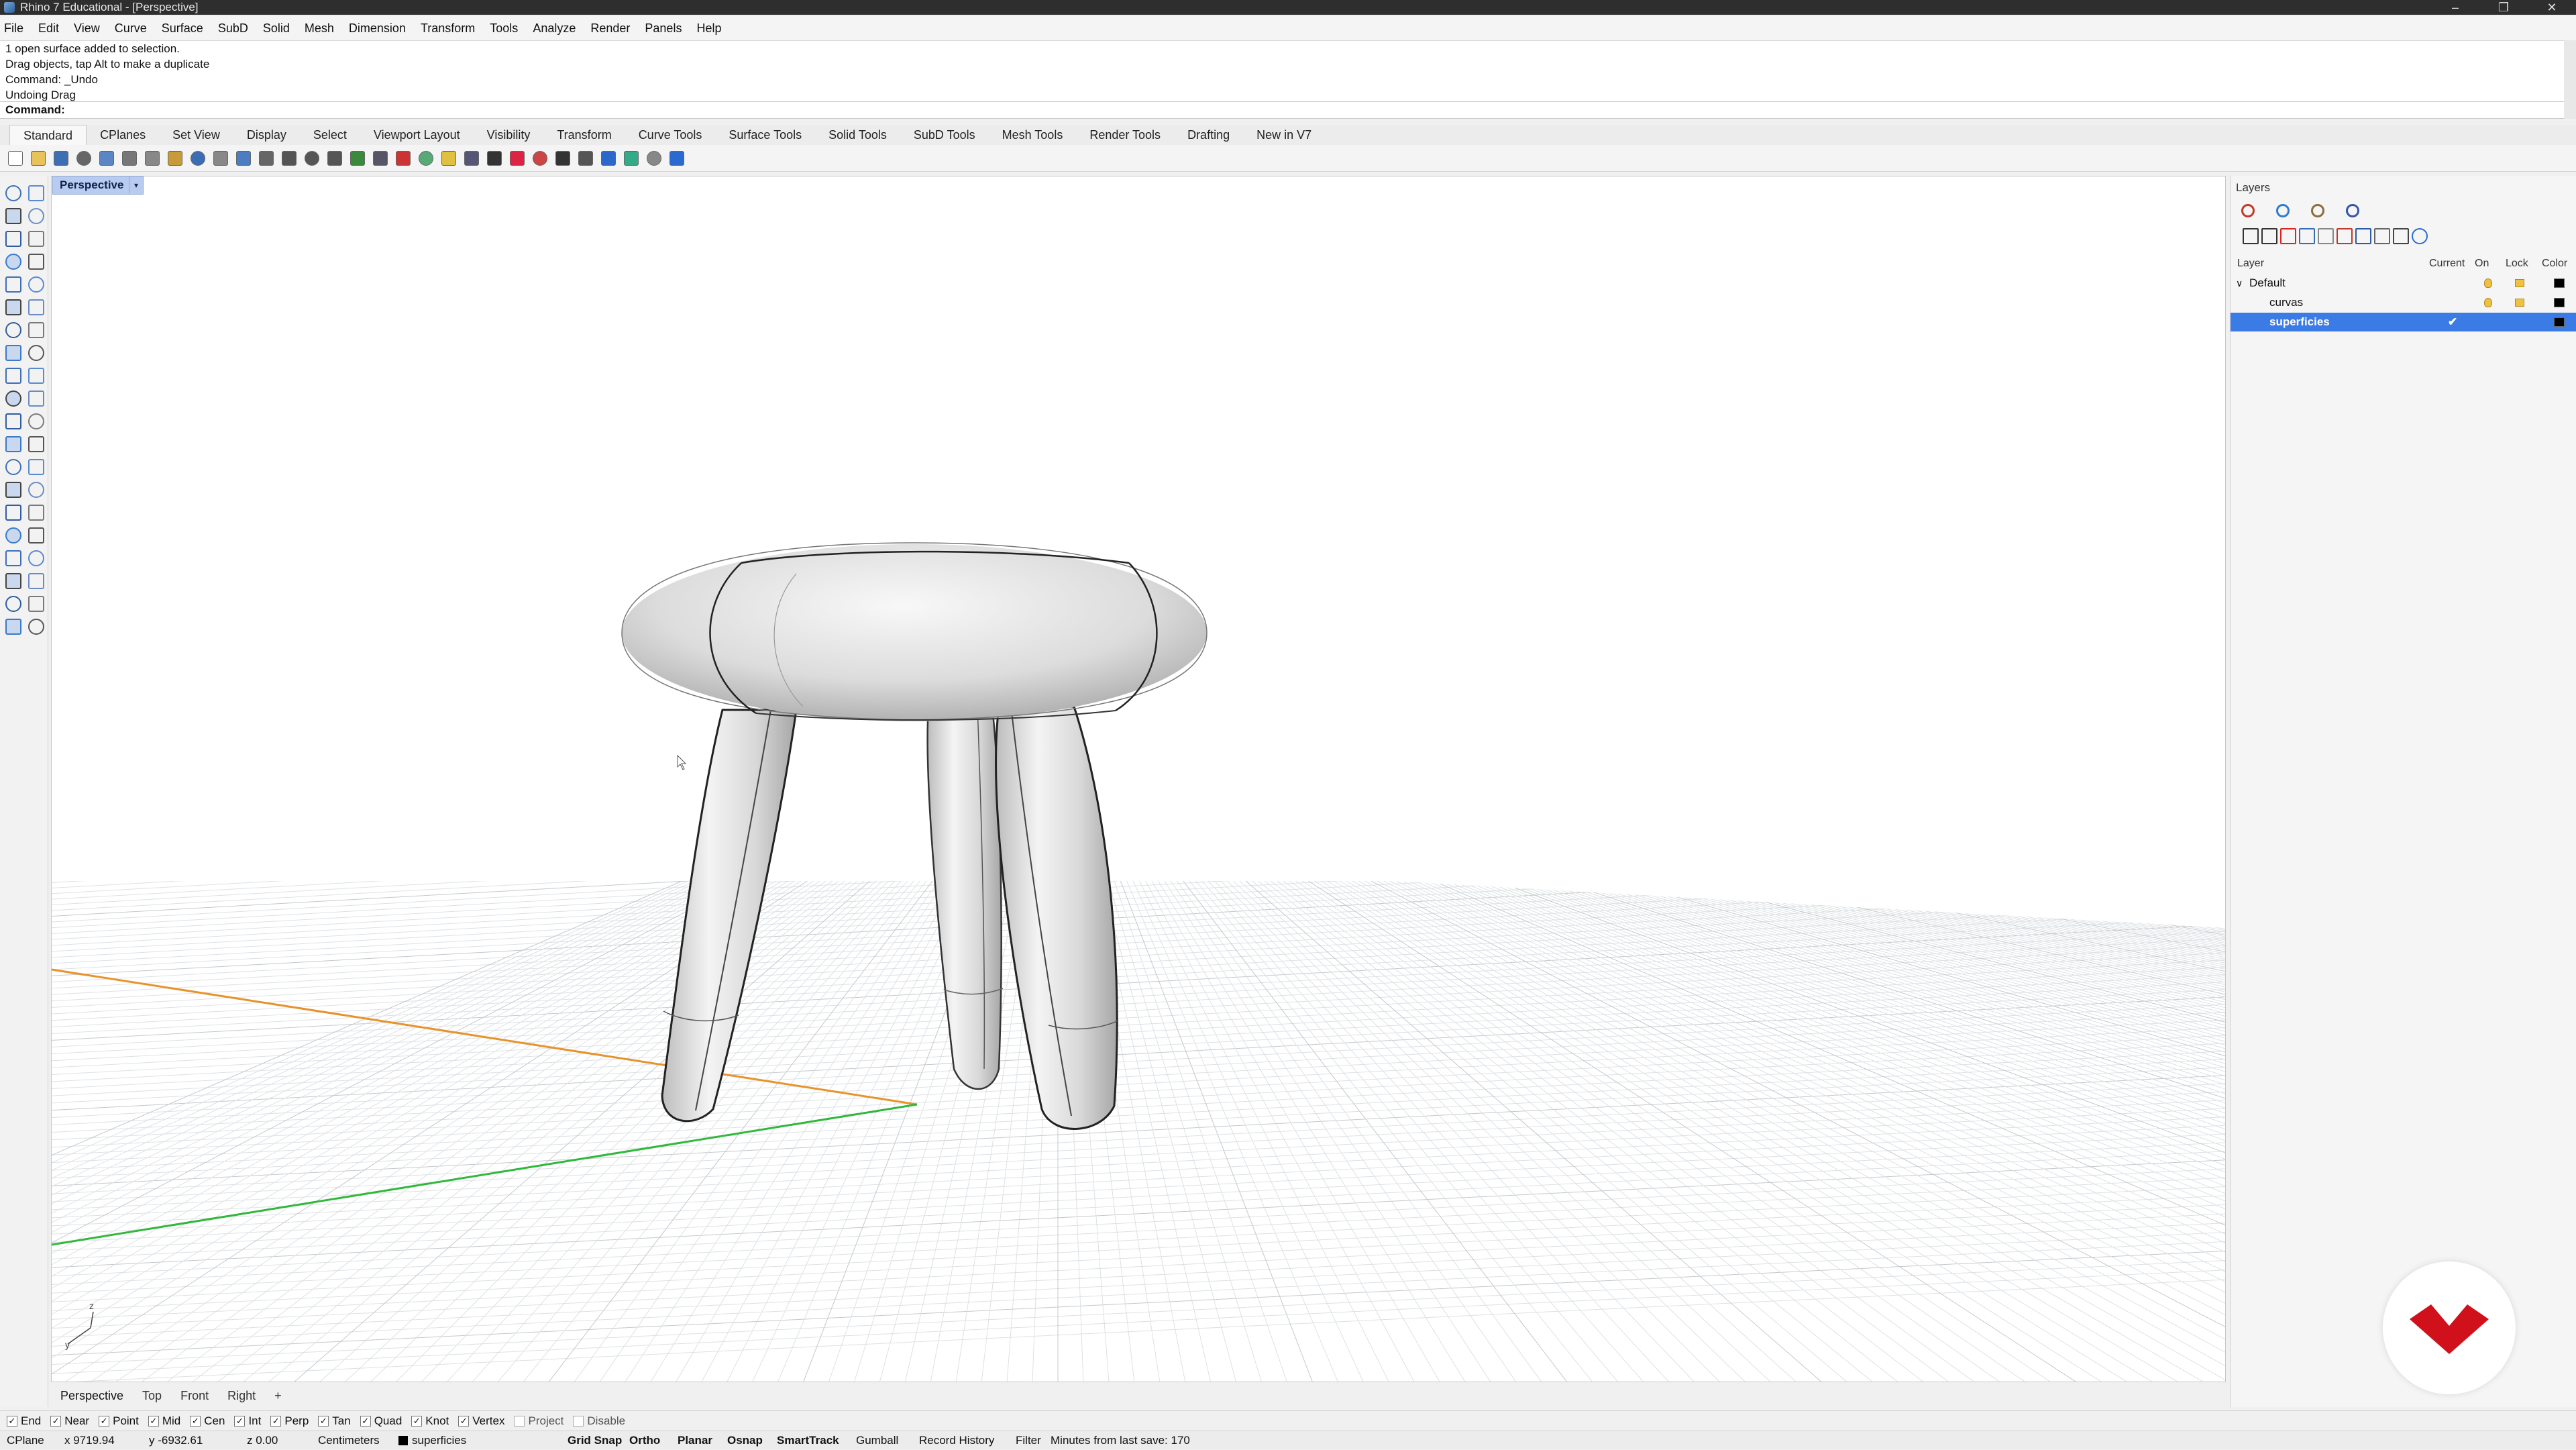 Image resolution: width=2576 pixels, height=1450 pixels. I want to click on sphere-icon, so click(36, 330).